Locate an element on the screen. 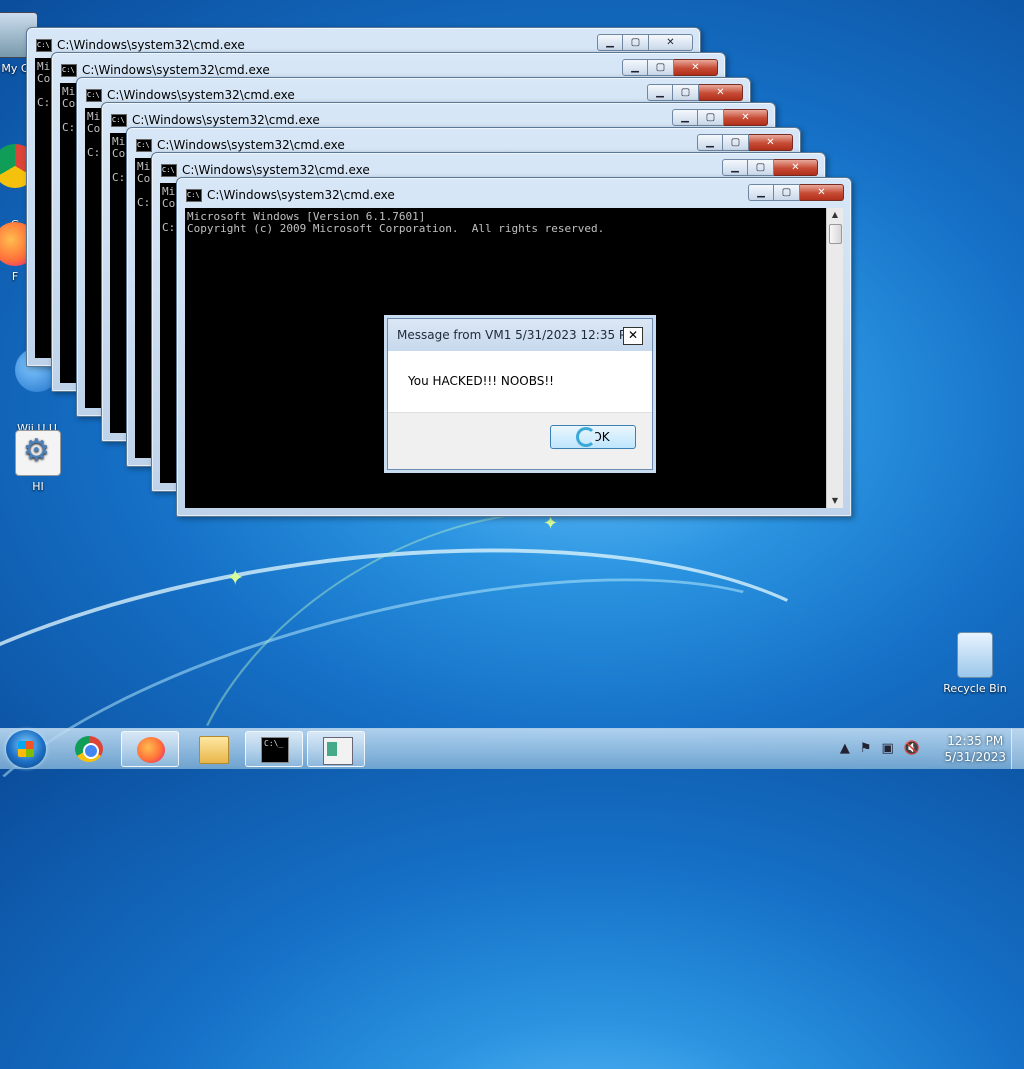 Image resolution: width=1024 pixels, height=1069 pixels. scroll-thumb is located at coordinates (835, 234).